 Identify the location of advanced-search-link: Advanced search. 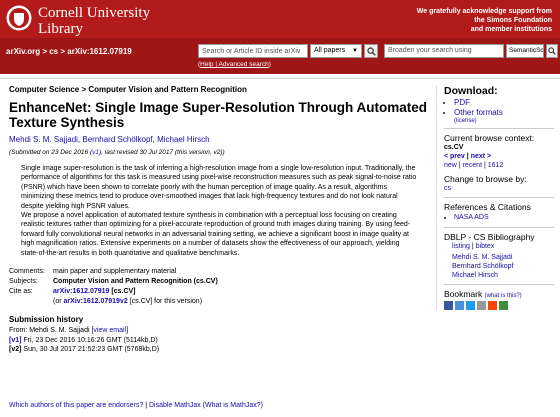
(244, 64).